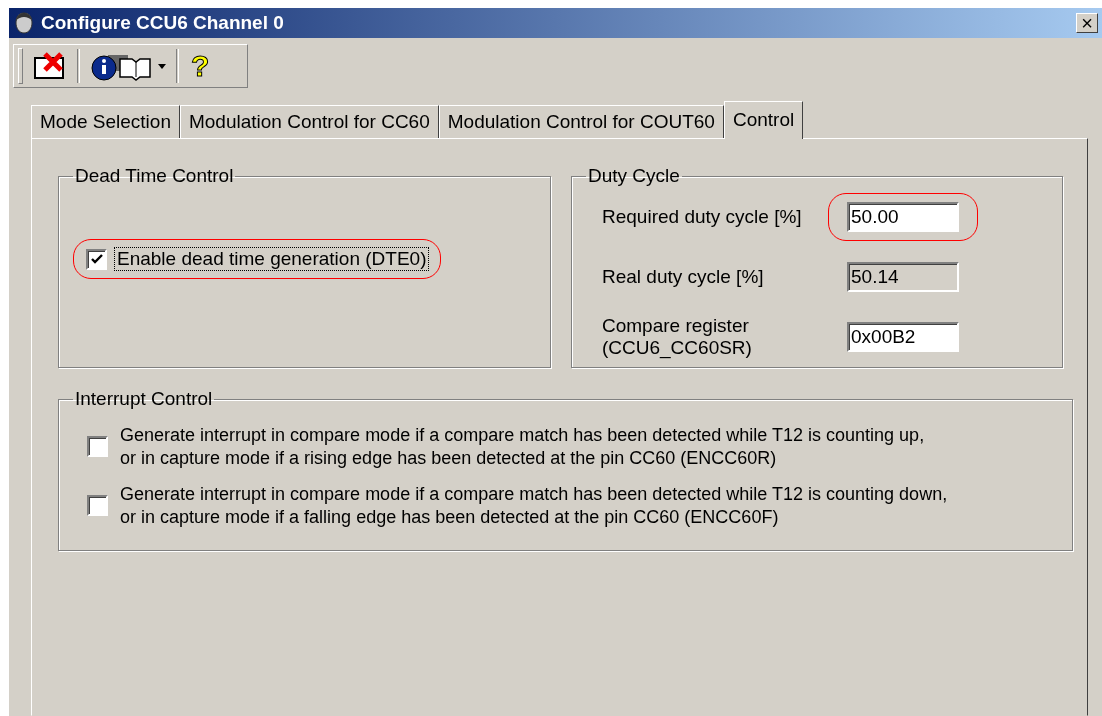 Image resolution: width=1102 pixels, height=716 pixels. I want to click on group-title: Dead Time Control, so click(154, 176).